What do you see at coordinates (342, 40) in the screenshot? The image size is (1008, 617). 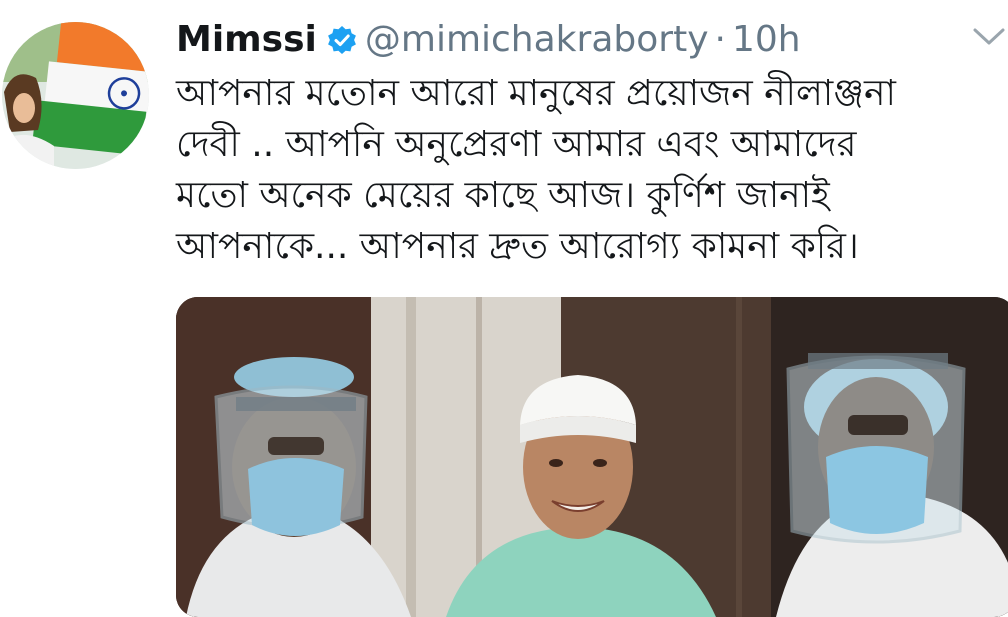 I see `verified-badge-icon` at bounding box center [342, 40].